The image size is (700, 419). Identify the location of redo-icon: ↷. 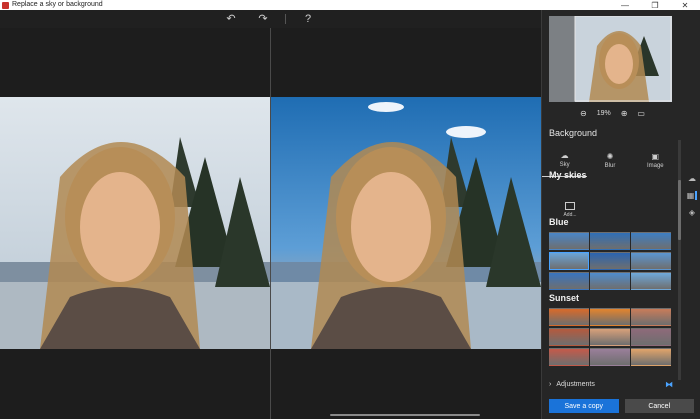
(263, 19).